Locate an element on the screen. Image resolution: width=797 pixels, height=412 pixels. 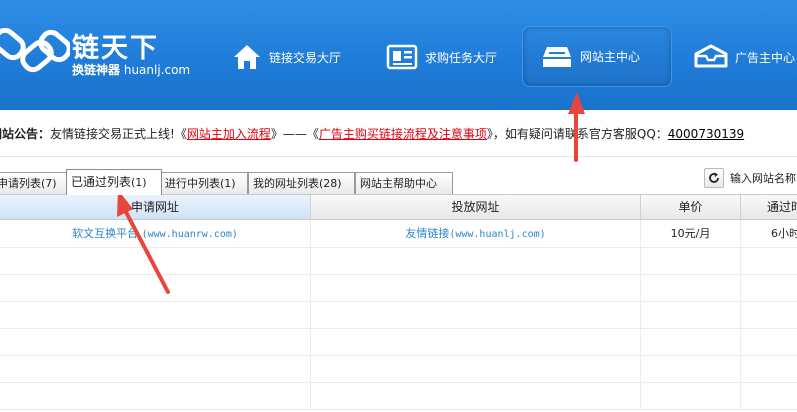
nav-label: 广告主中心 is located at coordinates (765, 57).